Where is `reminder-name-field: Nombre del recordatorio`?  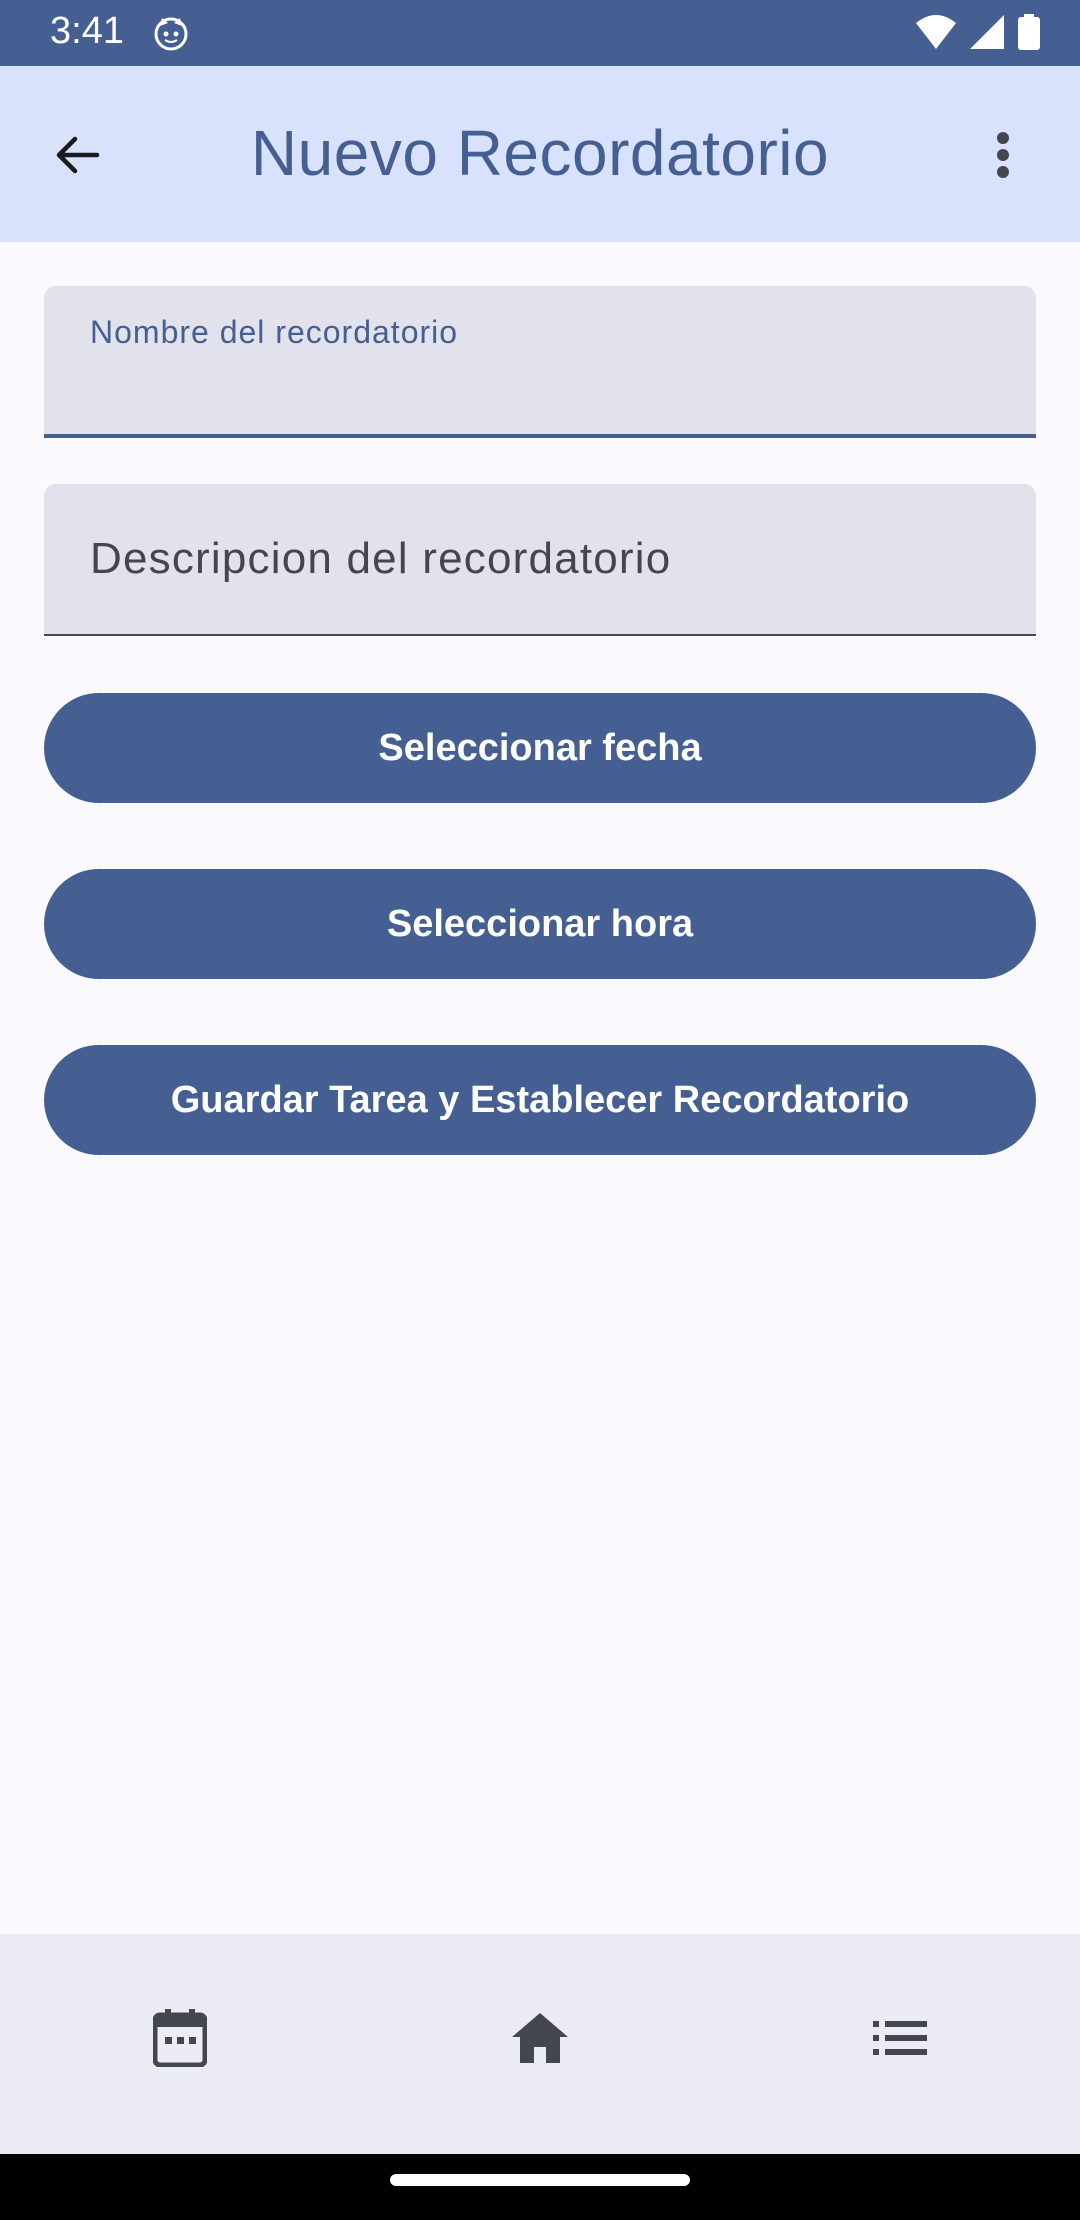
reminder-name-field: Nombre del recordatorio is located at coordinates (540, 362).